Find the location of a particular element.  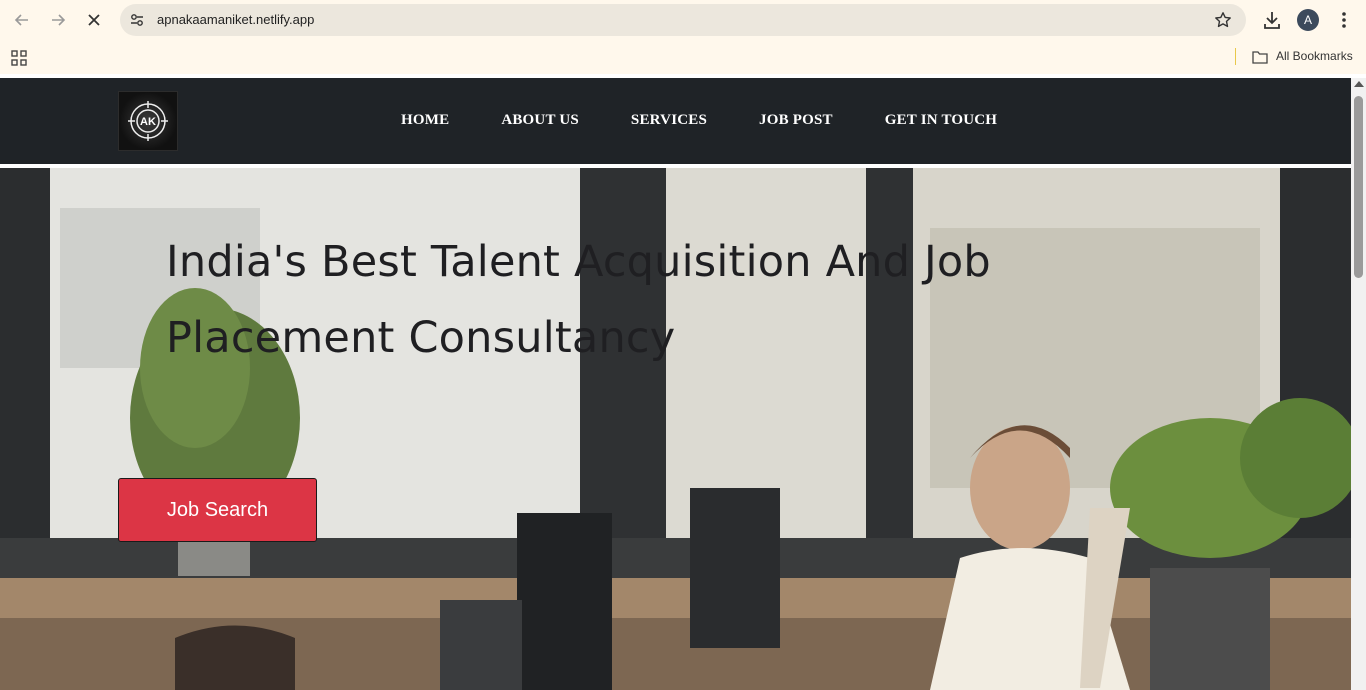

nav-services: SERVICES is located at coordinates (669, 120).